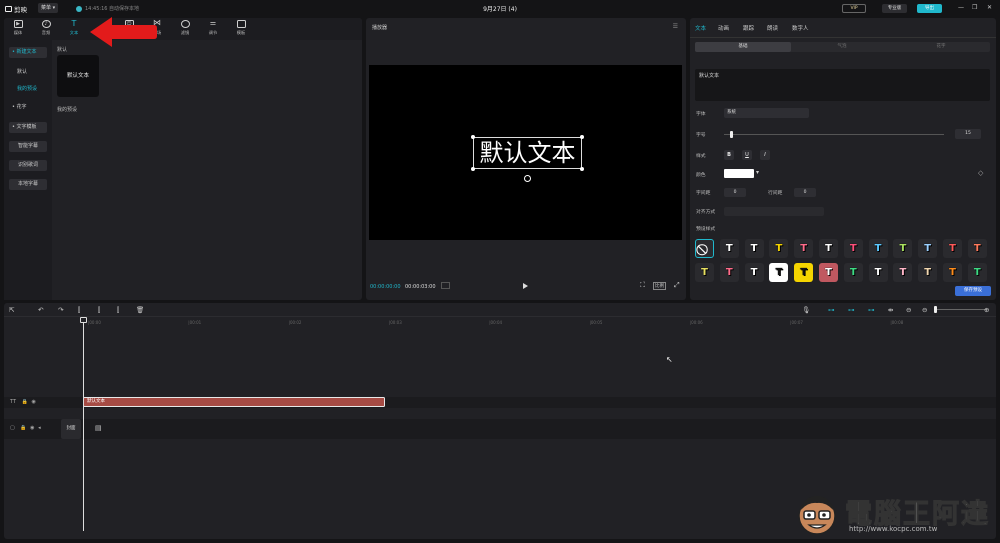 The image size is (1000, 543). Describe the element at coordinates (185, 28) in the screenshot. I see `tab-filter: 滤镜` at that location.